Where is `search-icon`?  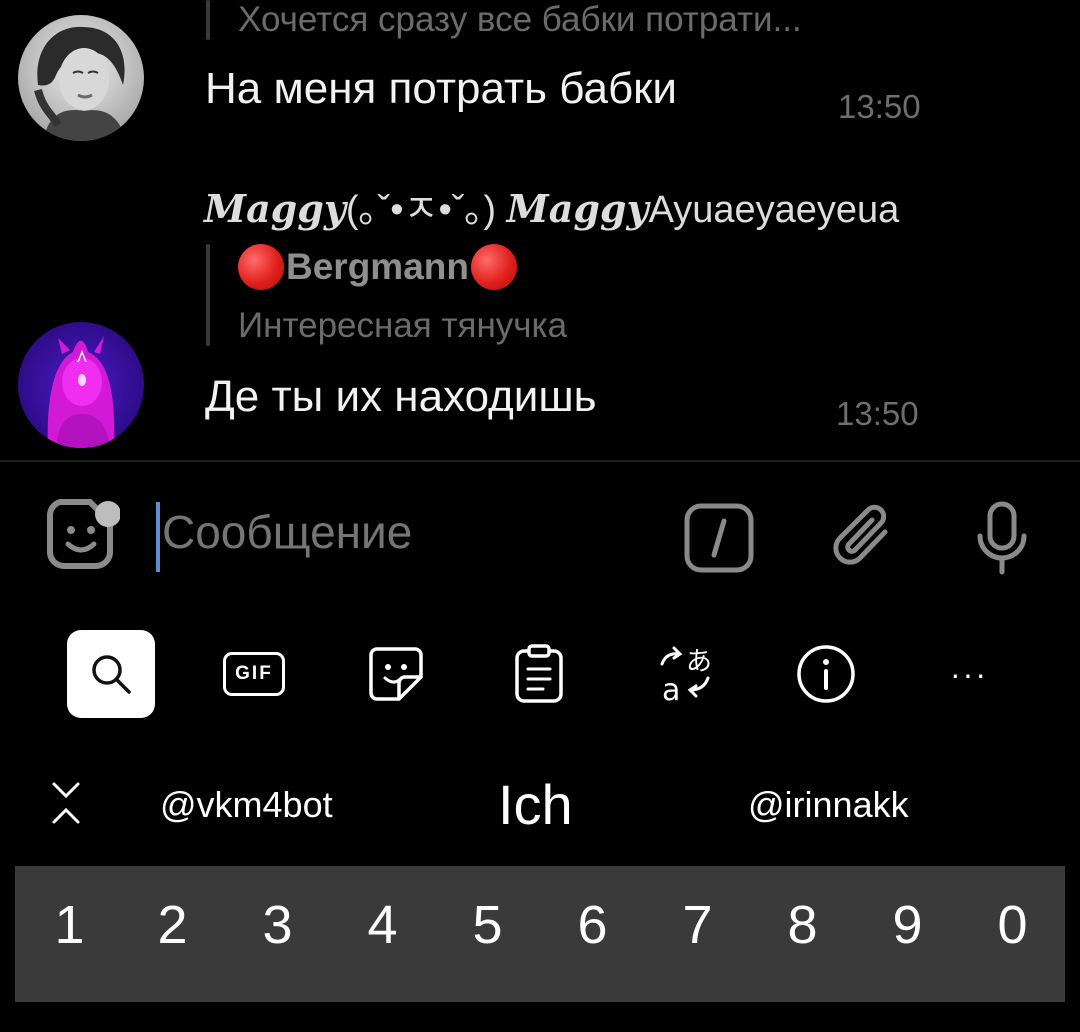
search-icon is located at coordinates (111, 674).